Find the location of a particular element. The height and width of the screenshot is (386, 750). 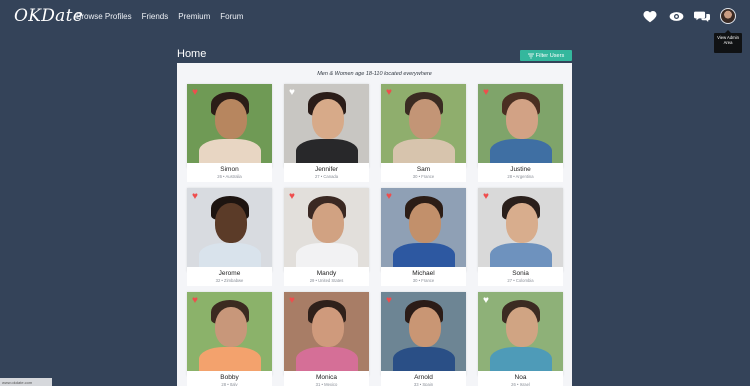

profile-name: Jennifer is located at coordinates (326, 168).